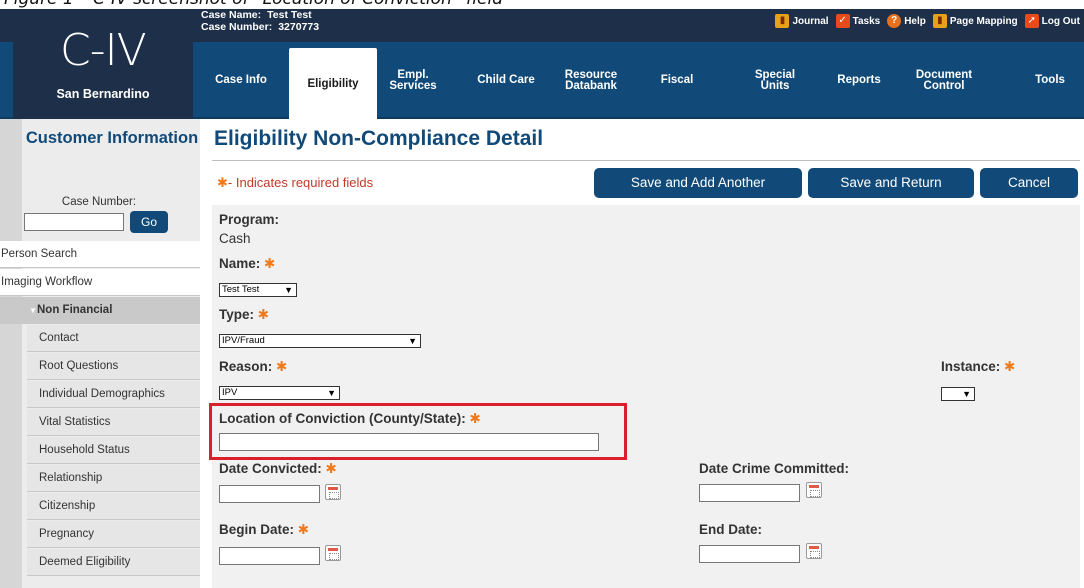 The height and width of the screenshot is (588, 1084). What do you see at coordinates (112, 138) in the screenshot?
I see `sidebar-title: Customer Information` at bounding box center [112, 138].